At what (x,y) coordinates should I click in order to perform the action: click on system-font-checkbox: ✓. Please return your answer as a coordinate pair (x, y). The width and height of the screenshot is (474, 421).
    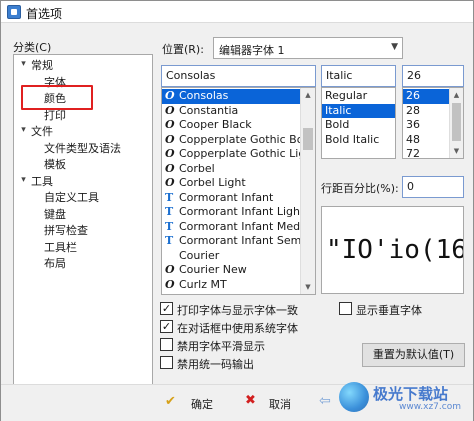
    Looking at the image, I should click on (166, 326).